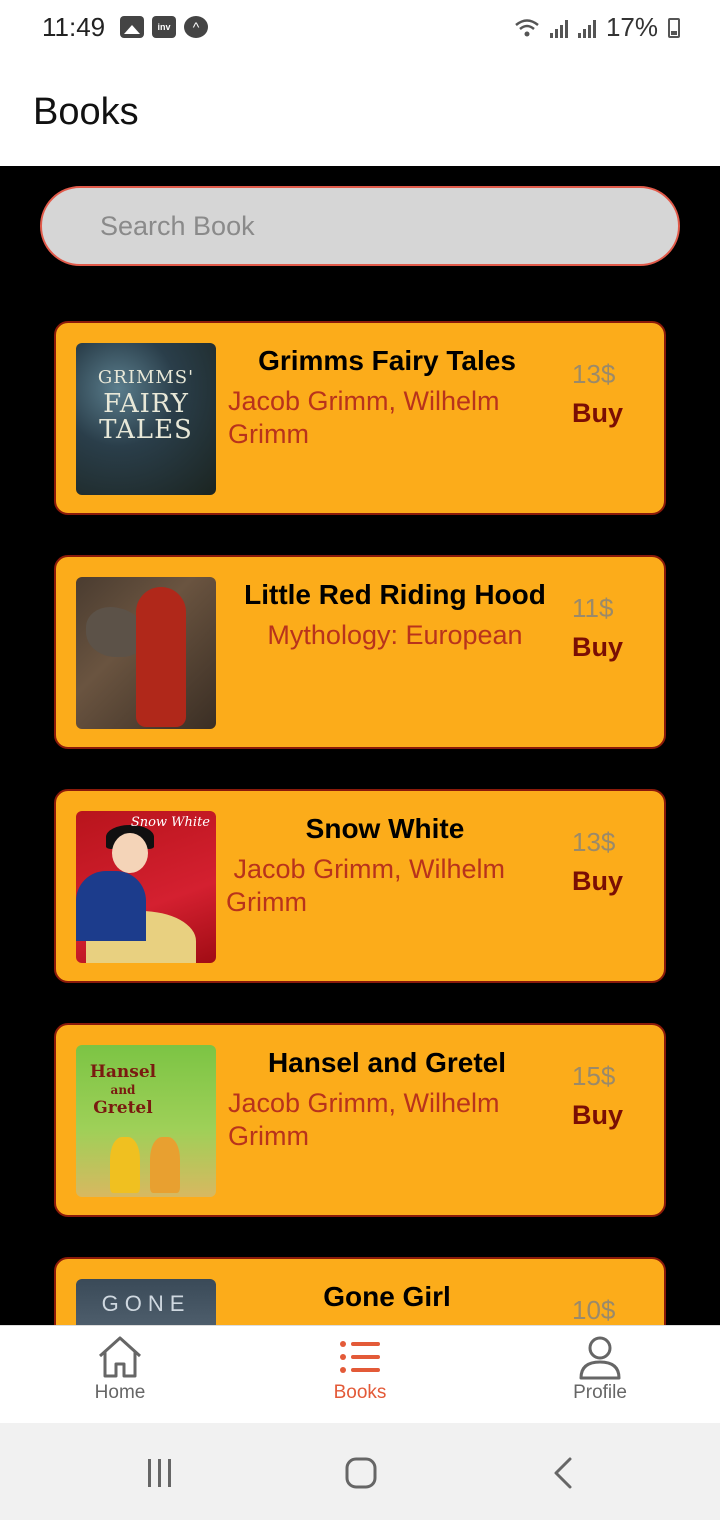 This screenshot has height=1520, width=720. I want to click on nav-item-home: Home, so click(120, 1375).